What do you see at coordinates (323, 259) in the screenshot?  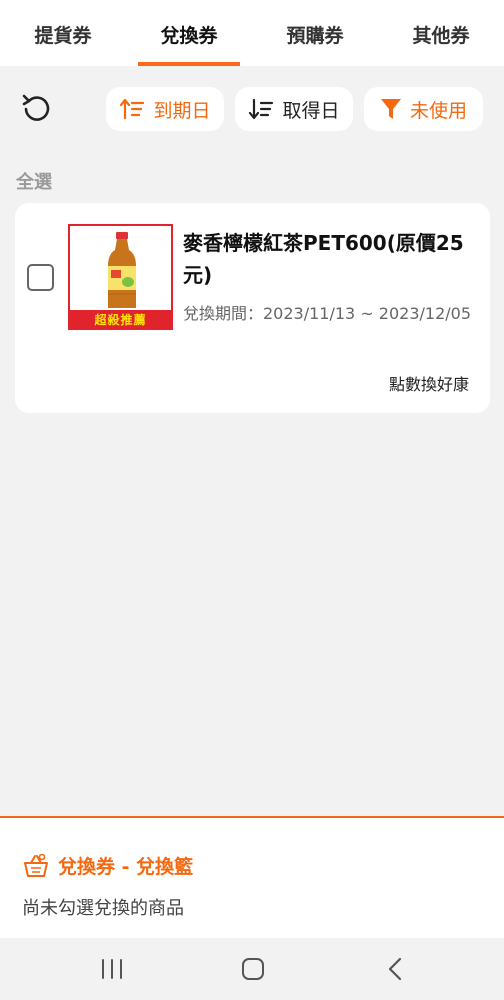 I see `product-name: 麥香檸檬紅茶PET600(原價25元)` at bounding box center [323, 259].